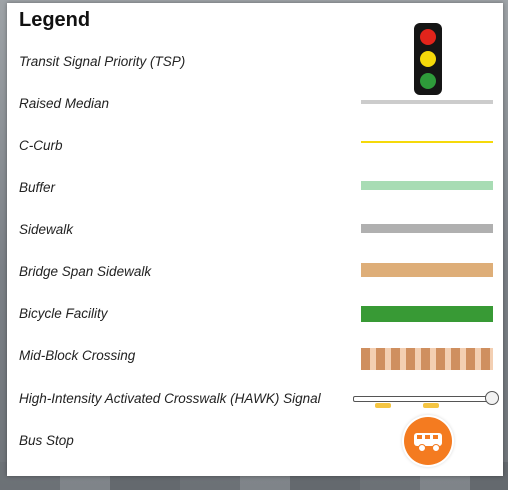 The image size is (508, 490). Describe the element at coordinates (55, 20) in the screenshot. I see `legend-title: Legend` at that location.